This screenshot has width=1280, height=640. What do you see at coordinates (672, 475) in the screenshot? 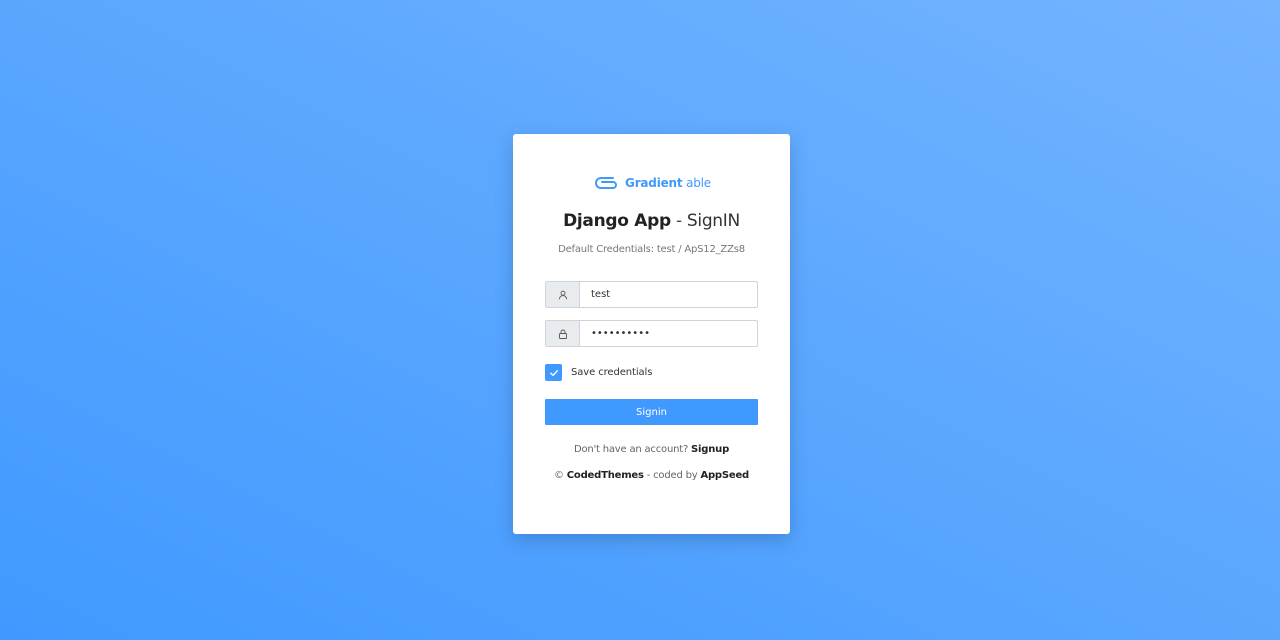
I see `footer-middle-text: - coded by` at bounding box center [672, 475].